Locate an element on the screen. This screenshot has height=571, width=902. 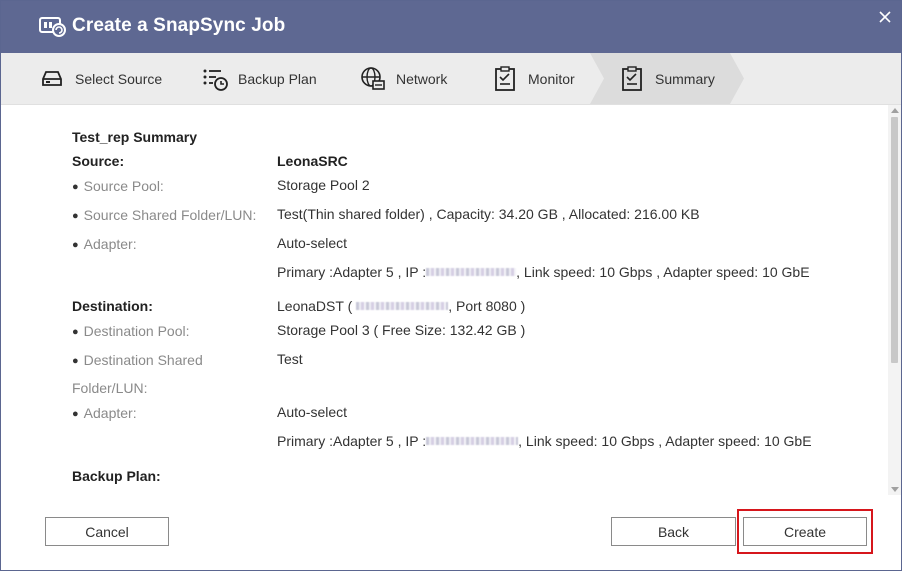
summary-title: Test_rep Summary is located at coordinates (135, 137).